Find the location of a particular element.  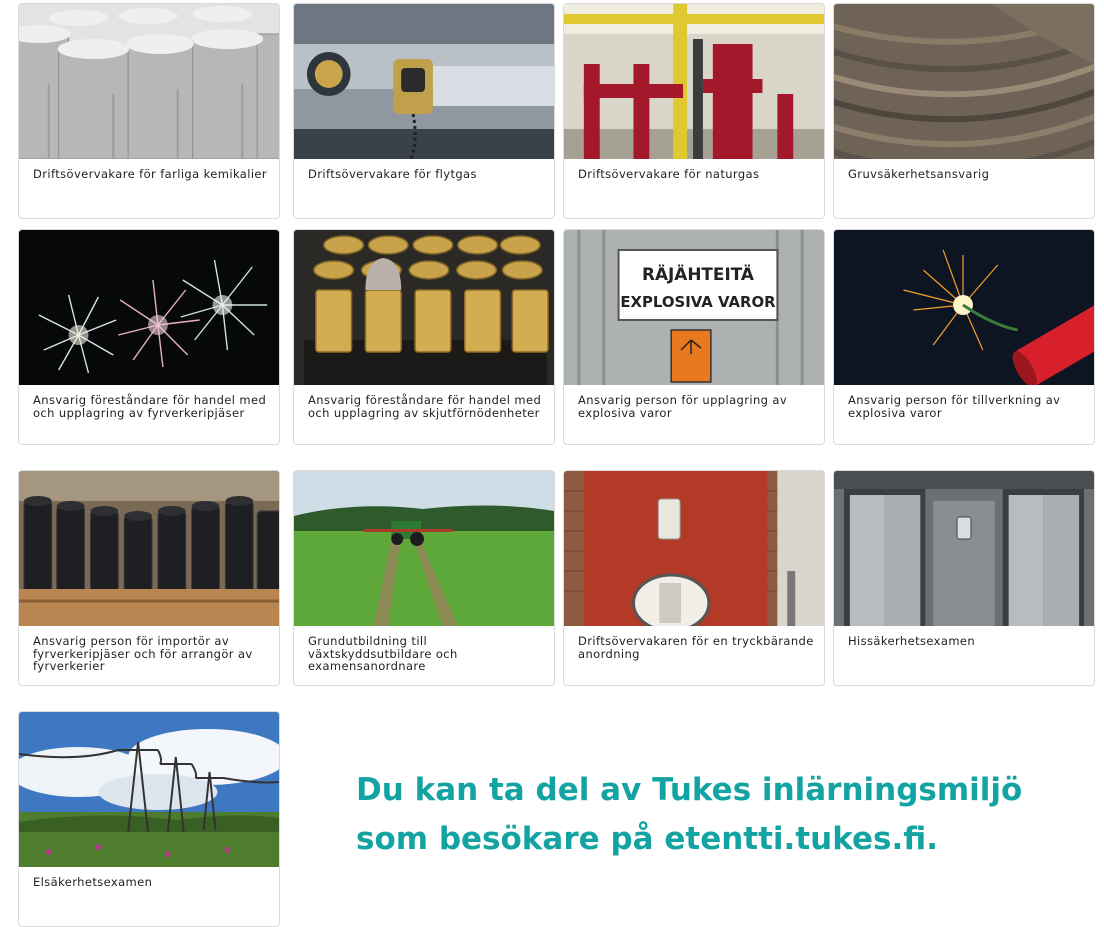

explosives-warning-sign-image: RÄJÄHTEITÄ EXPLOSIVA VAROR is located at coordinates (694, 307).